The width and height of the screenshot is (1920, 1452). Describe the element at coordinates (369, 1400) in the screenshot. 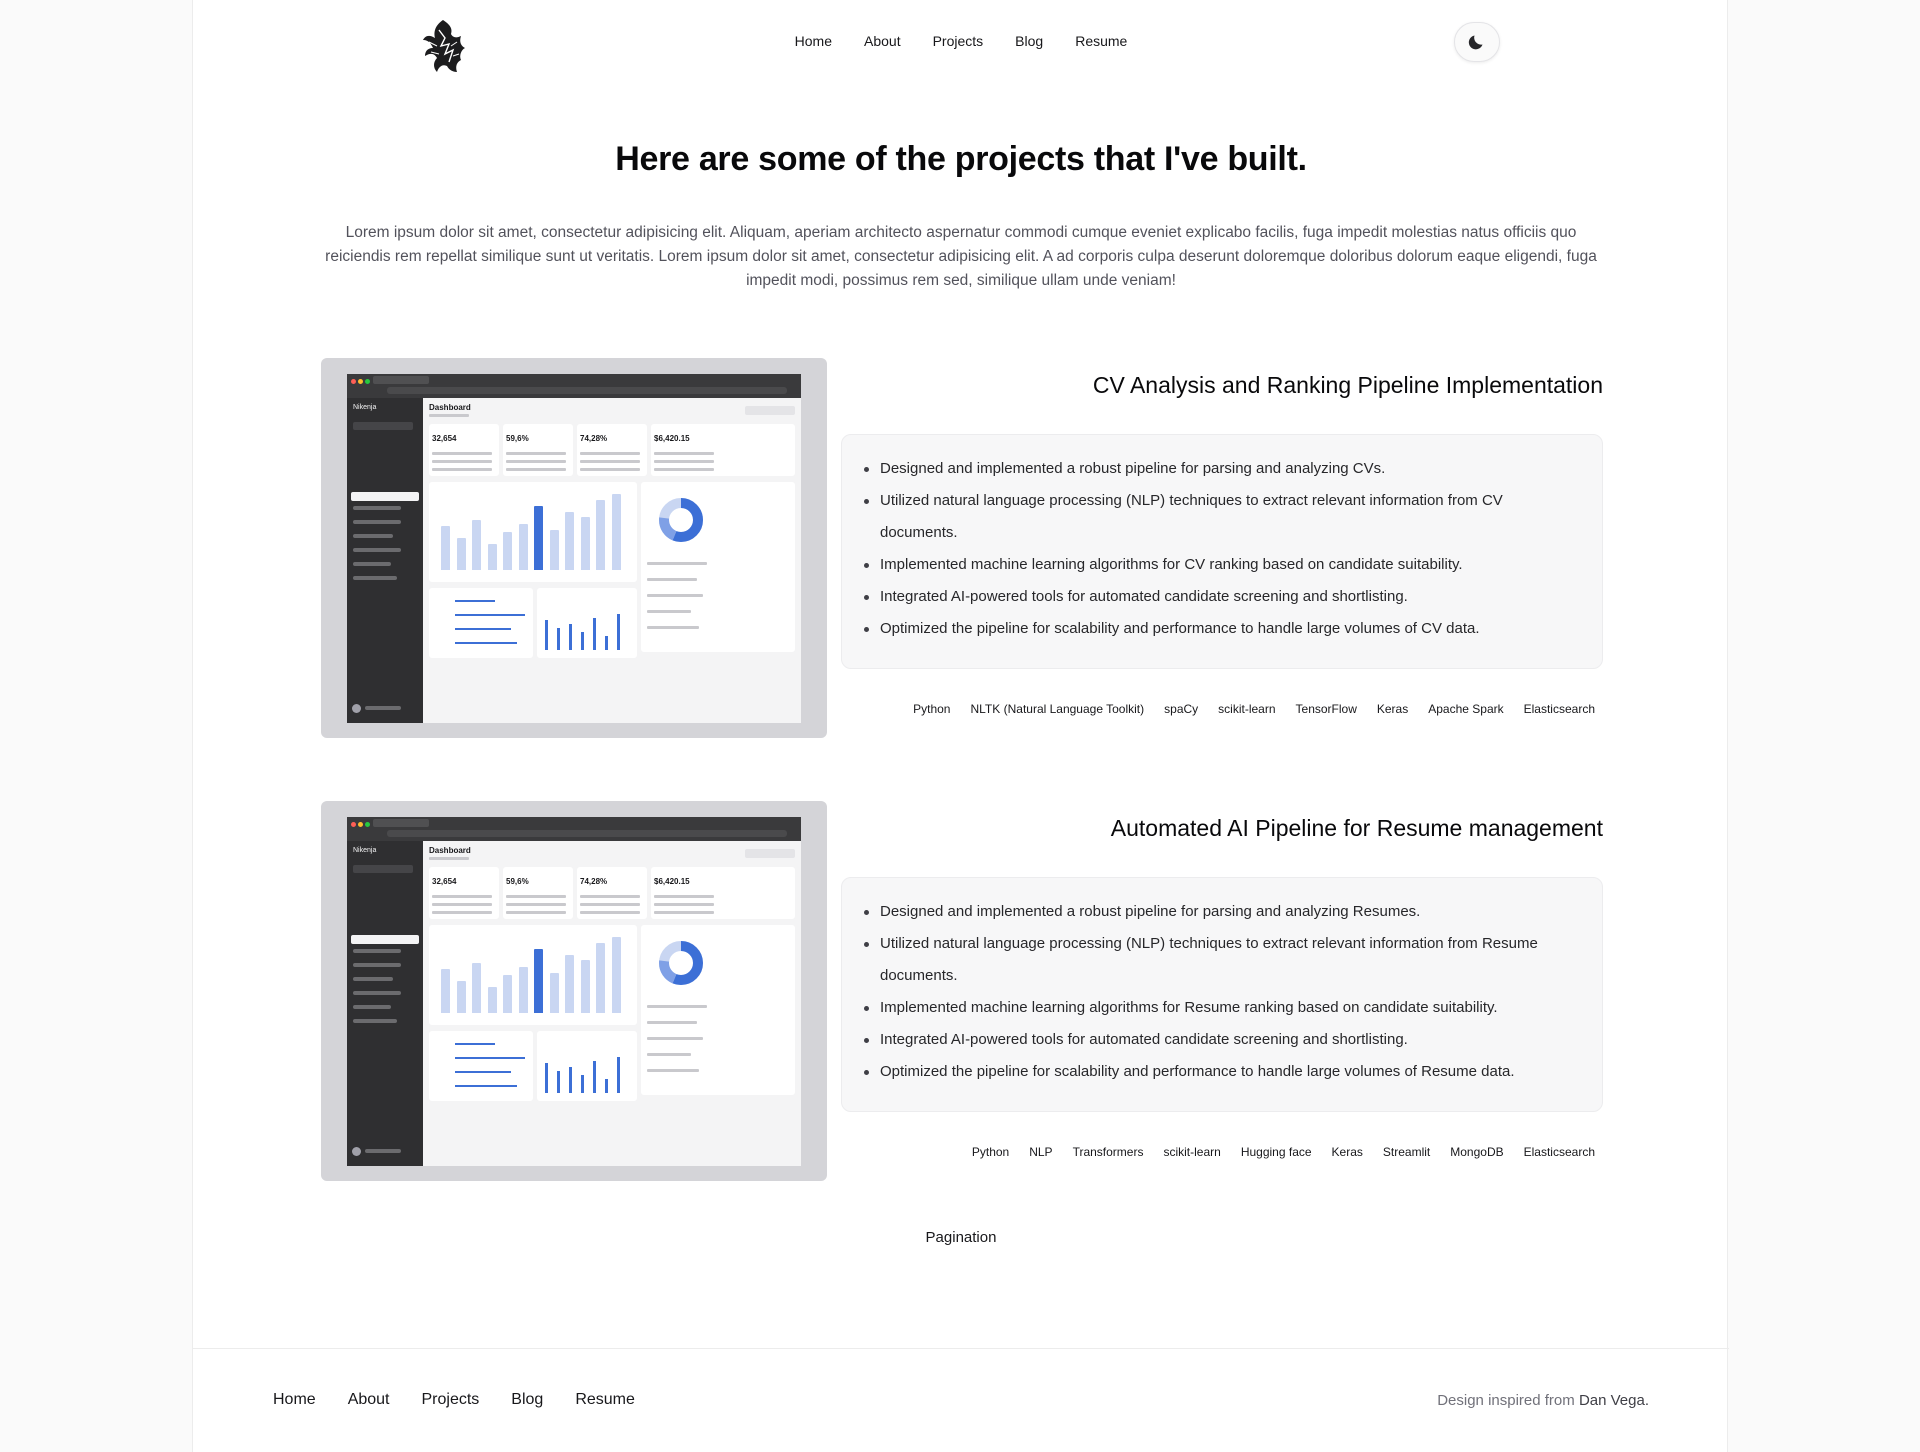

I see `footer-link-about: About` at that location.